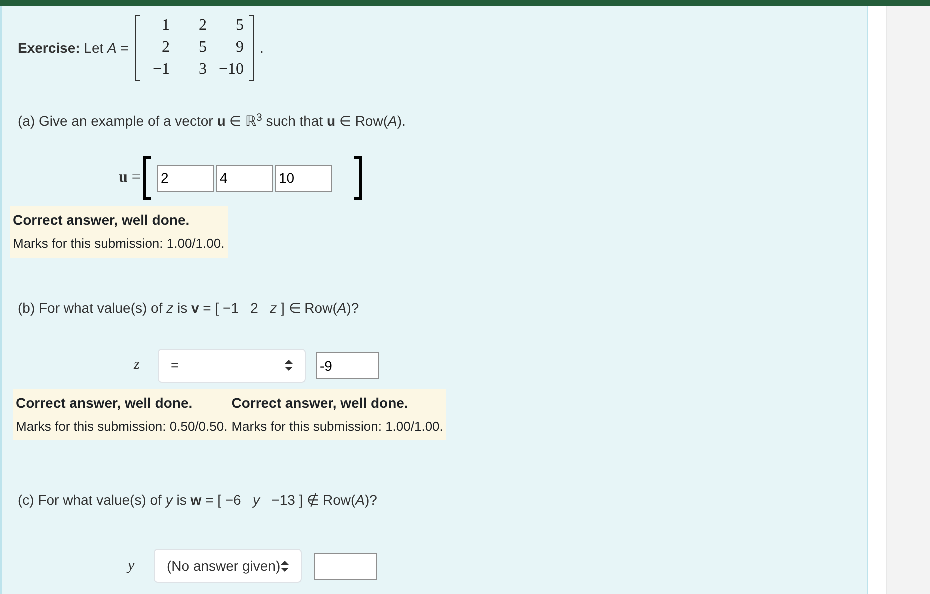 The width and height of the screenshot is (930, 594). Describe the element at coordinates (189, 308) in the screenshot. I see `question-text: (b) For what value(s) of z is v = [ −1 2 z ] ∈ Row(A)?` at that location.